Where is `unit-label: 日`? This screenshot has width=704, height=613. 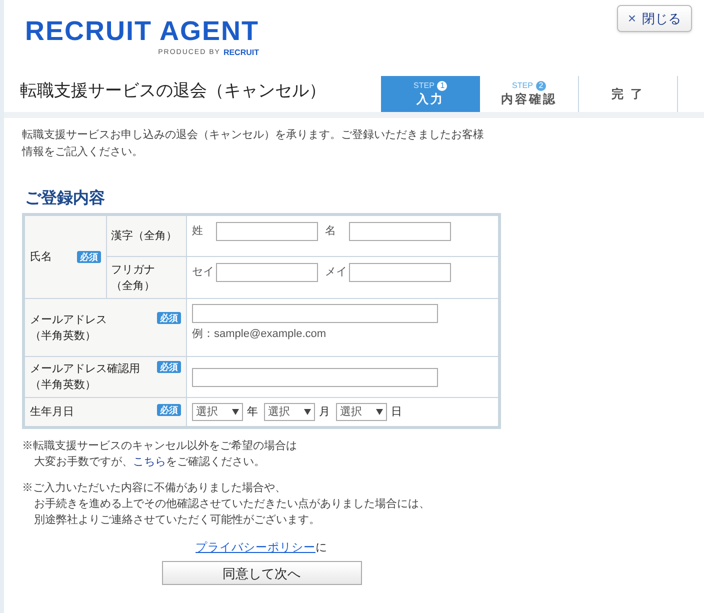 unit-label: 日 is located at coordinates (396, 412).